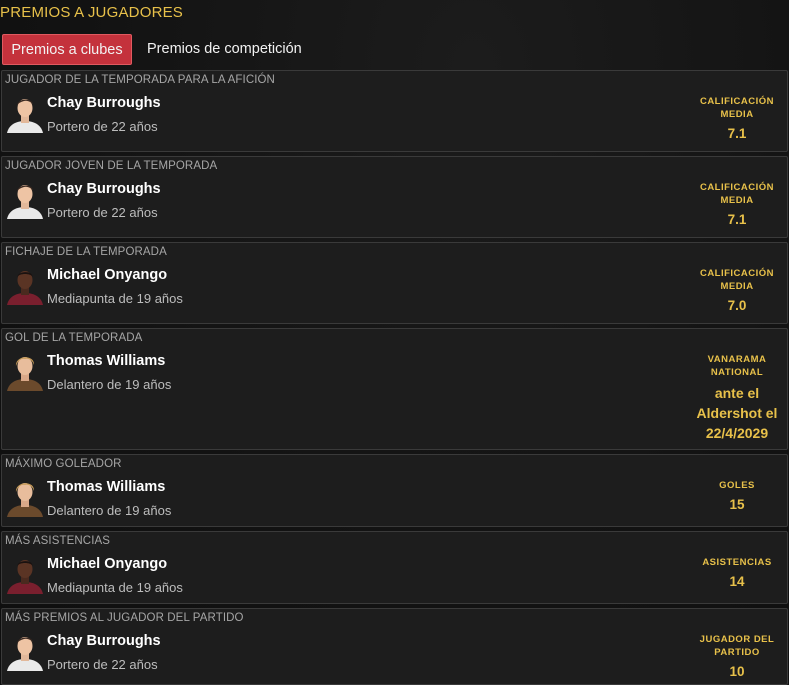  Describe the element at coordinates (74, 338) in the screenshot. I see `award-category: GOL DE LA TEMPORADA` at that location.